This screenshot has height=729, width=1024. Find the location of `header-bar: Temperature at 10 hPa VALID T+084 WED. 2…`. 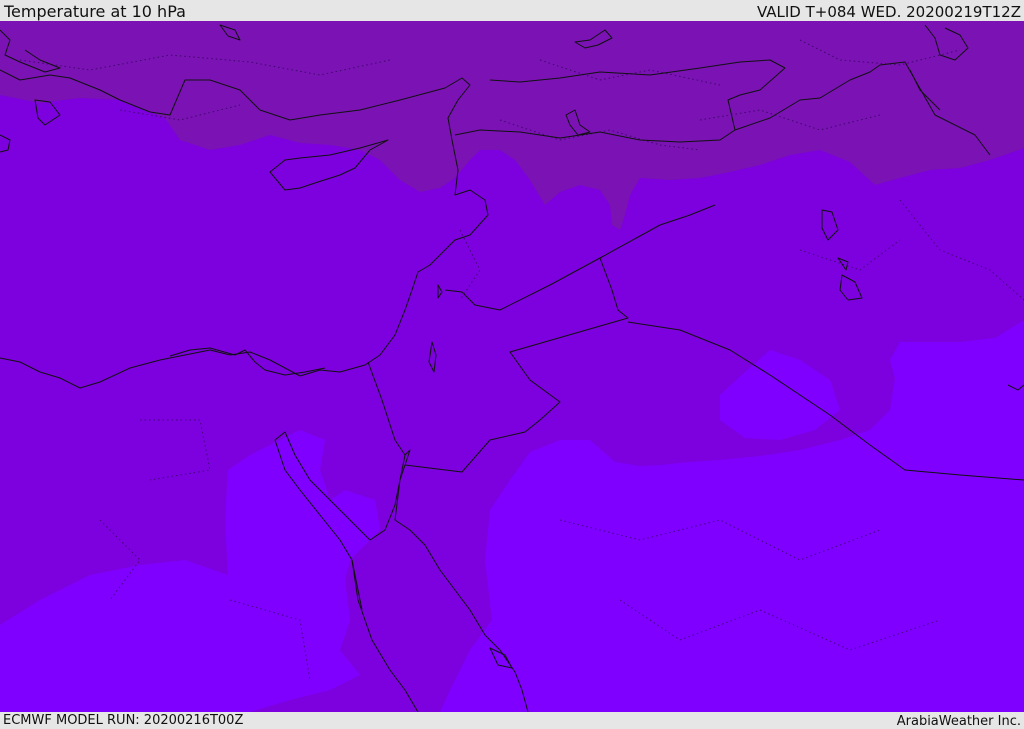

header-bar: Temperature at 10 hPa VALID T+084 WED. 2… is located at coordinates (512, 10).